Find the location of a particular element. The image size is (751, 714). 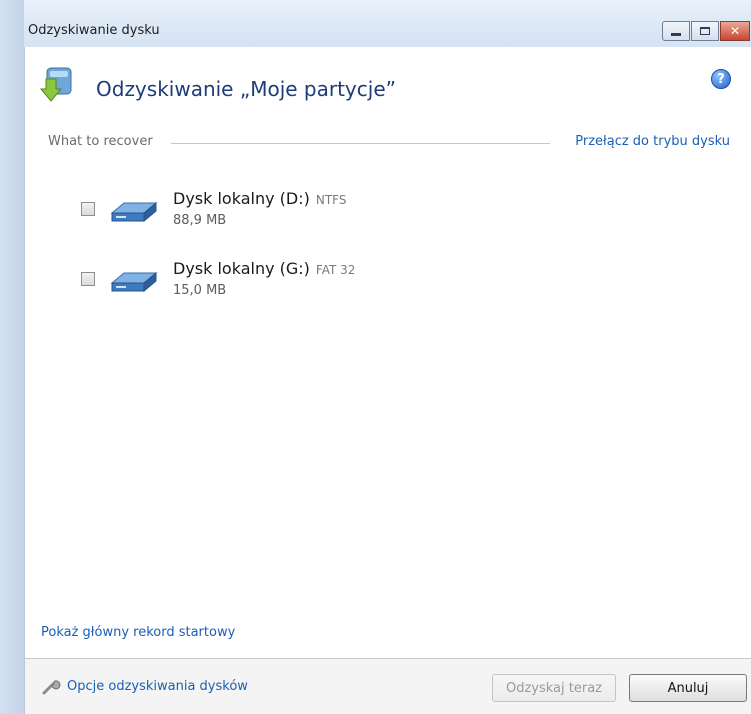

disk-name: Dysk lokalny (D:) NTFS is located at coordinates (259, 198).